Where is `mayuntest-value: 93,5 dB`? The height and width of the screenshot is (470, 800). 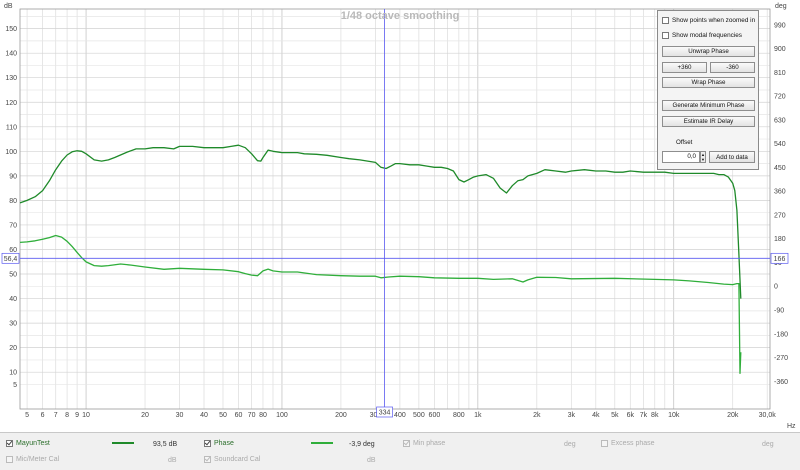 mayuntest-value: 93,5 dB is located at coordinates (165, 444).